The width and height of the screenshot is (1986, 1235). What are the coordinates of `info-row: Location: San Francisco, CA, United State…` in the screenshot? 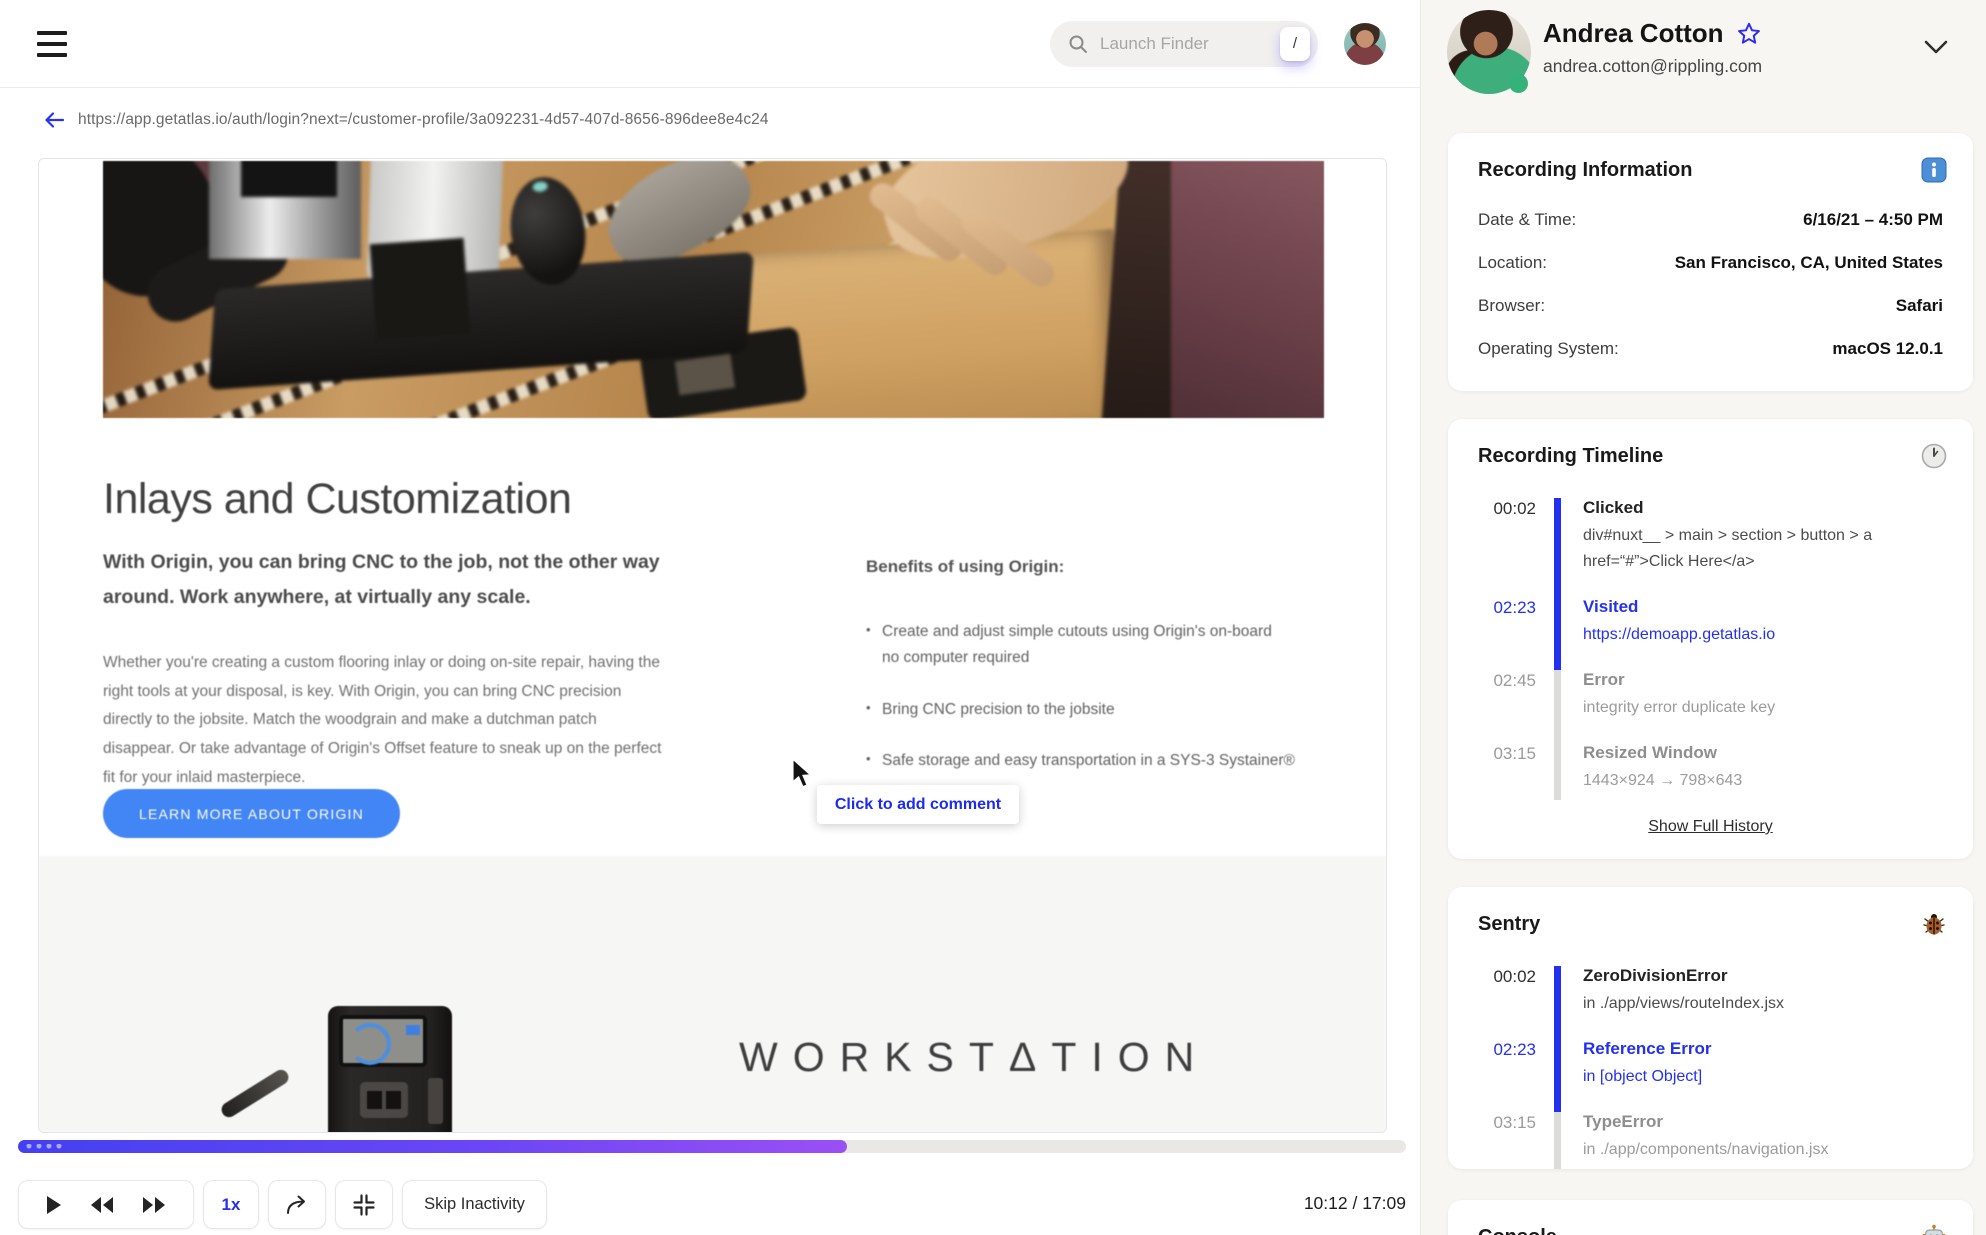 It's located at (1710, 262).